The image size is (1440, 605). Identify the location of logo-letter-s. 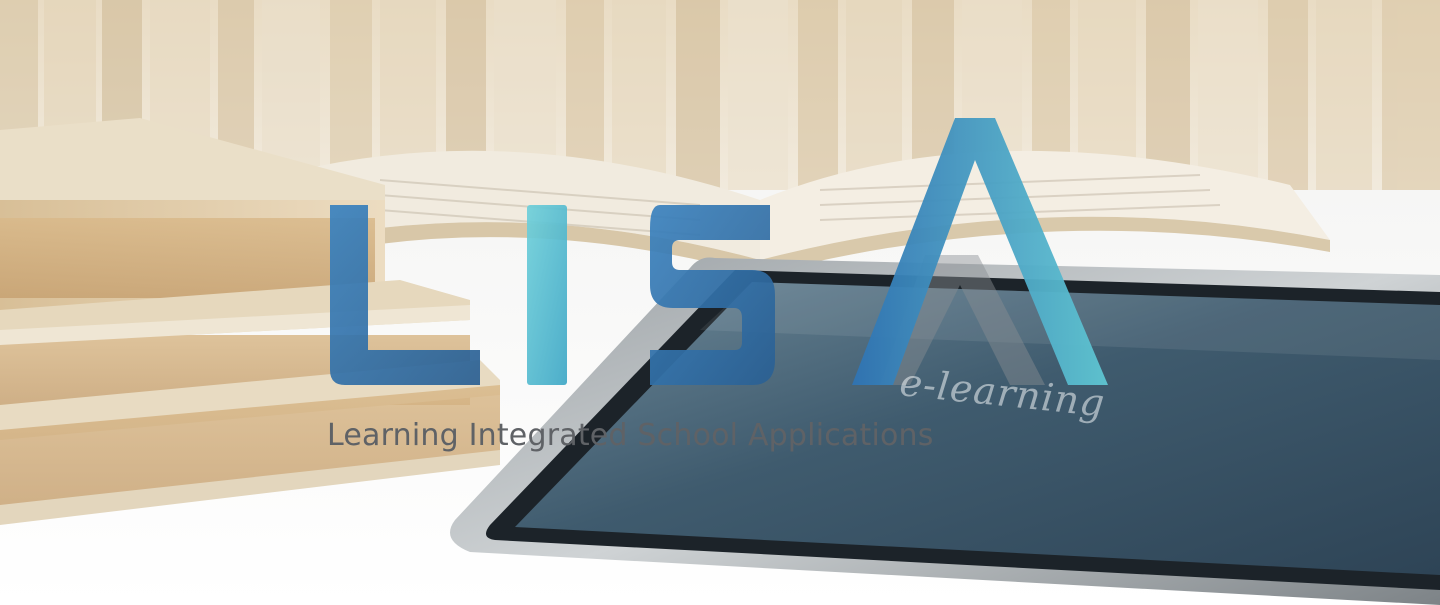
(712, 295).